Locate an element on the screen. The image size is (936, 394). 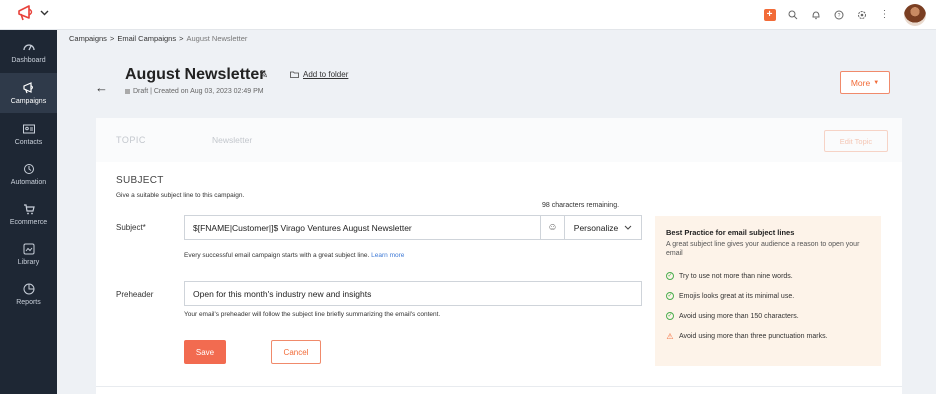
top-bar: + ? ⋮ is located at coordinates (468, 15).